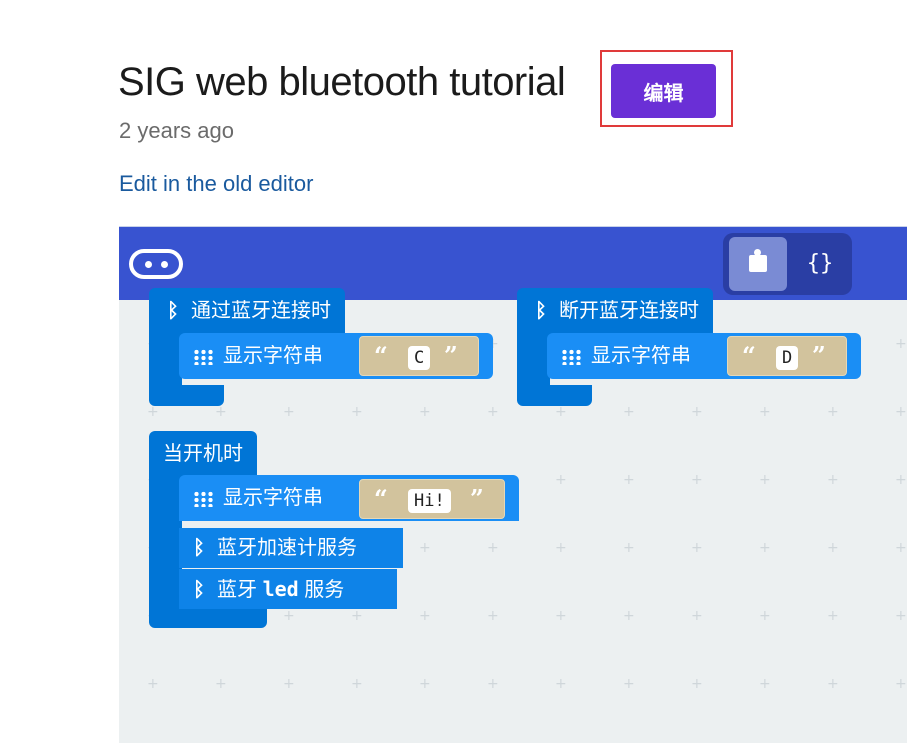 The height and width of the screenshot is (743, 907). I want to click on on-start-block, so click(165, 551).